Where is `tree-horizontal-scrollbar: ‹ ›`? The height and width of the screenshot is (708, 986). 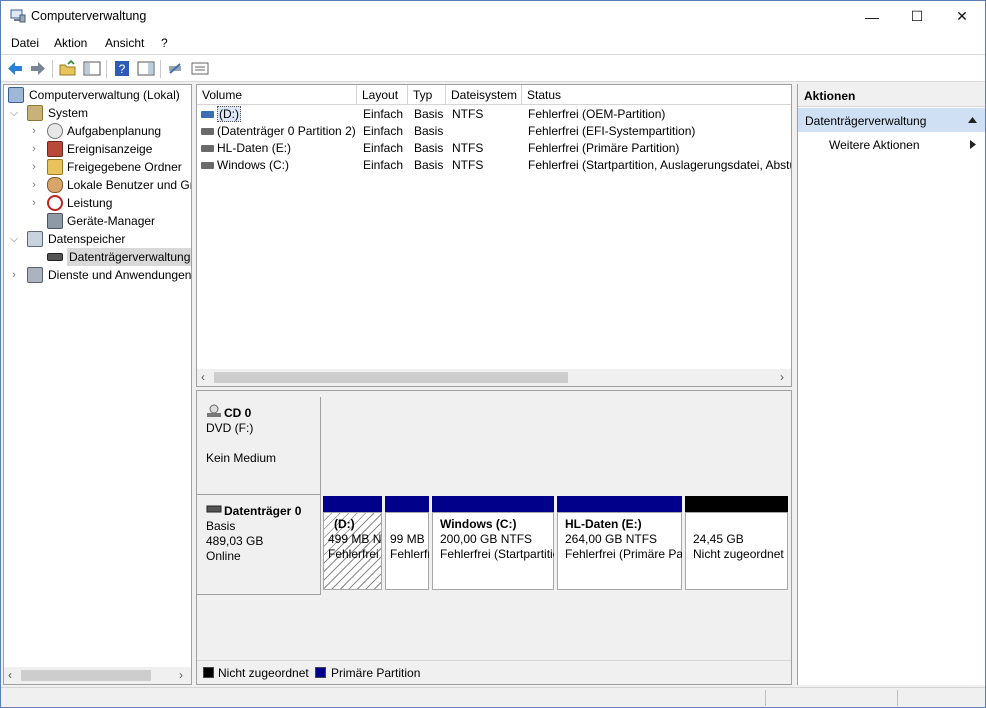 tree-horizontal-scrollbar: ‹ › is located at coordinates (97, 675).